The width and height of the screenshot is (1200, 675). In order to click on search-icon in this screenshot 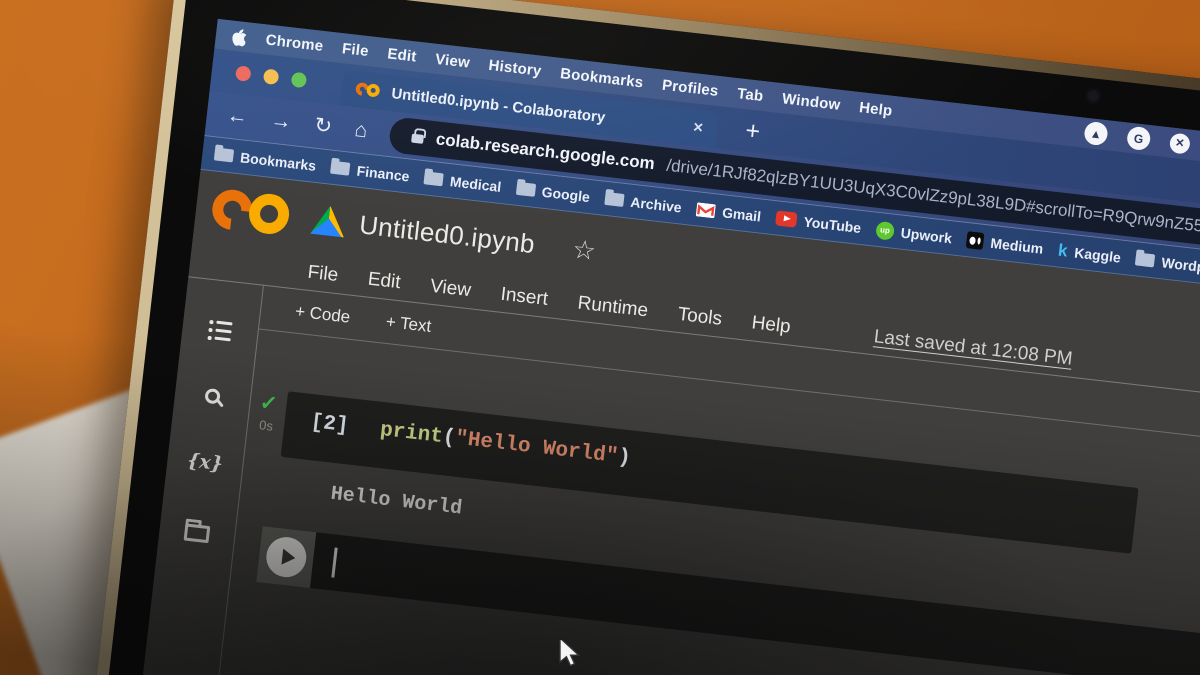, I will do `click(212, 396)`.